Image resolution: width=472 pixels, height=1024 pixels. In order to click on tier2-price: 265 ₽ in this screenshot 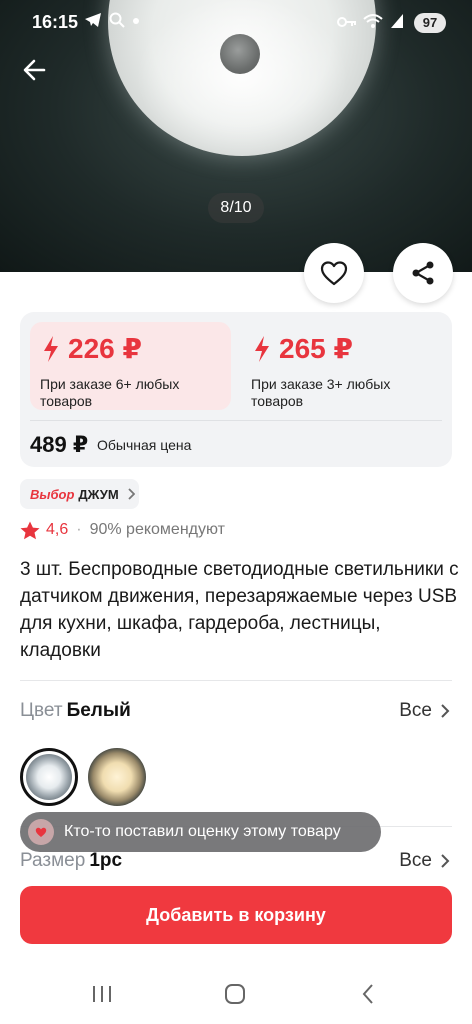, I will do `click(316, 348)`.